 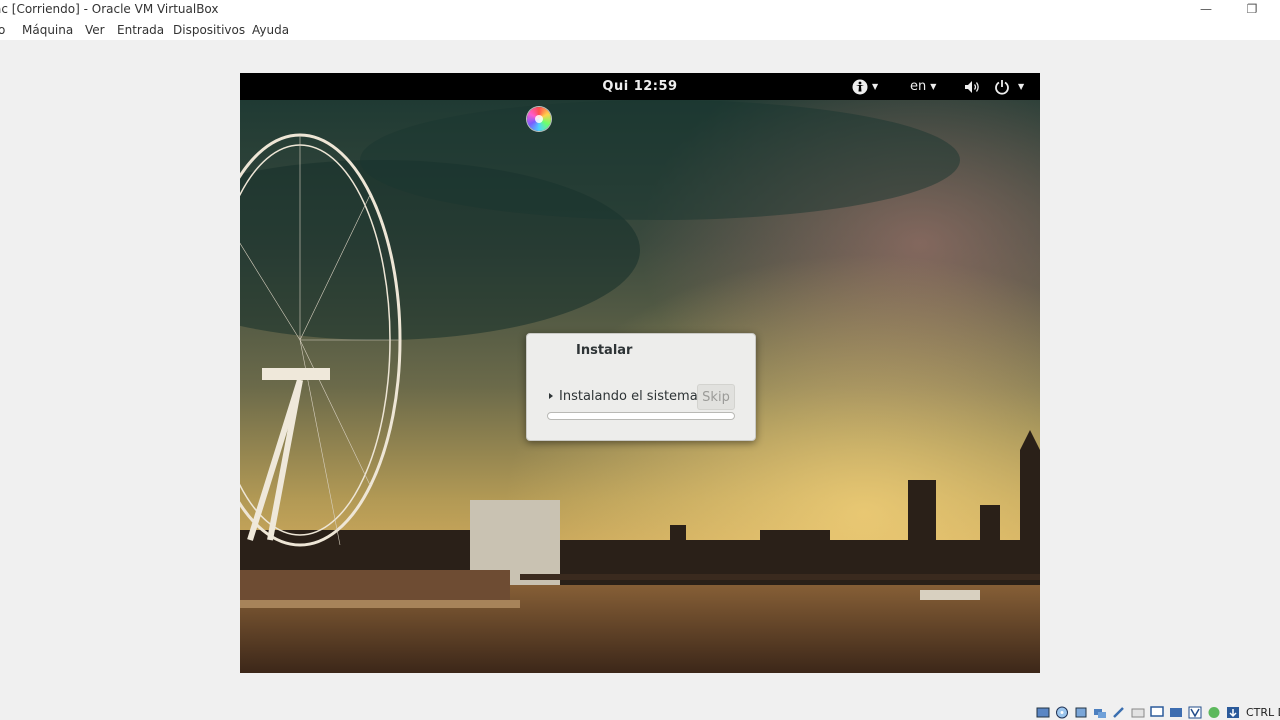 What do you see at coordinates (1002, 87) in the screenshot?
I see `power-icon` at bounding box center [1002, 87].